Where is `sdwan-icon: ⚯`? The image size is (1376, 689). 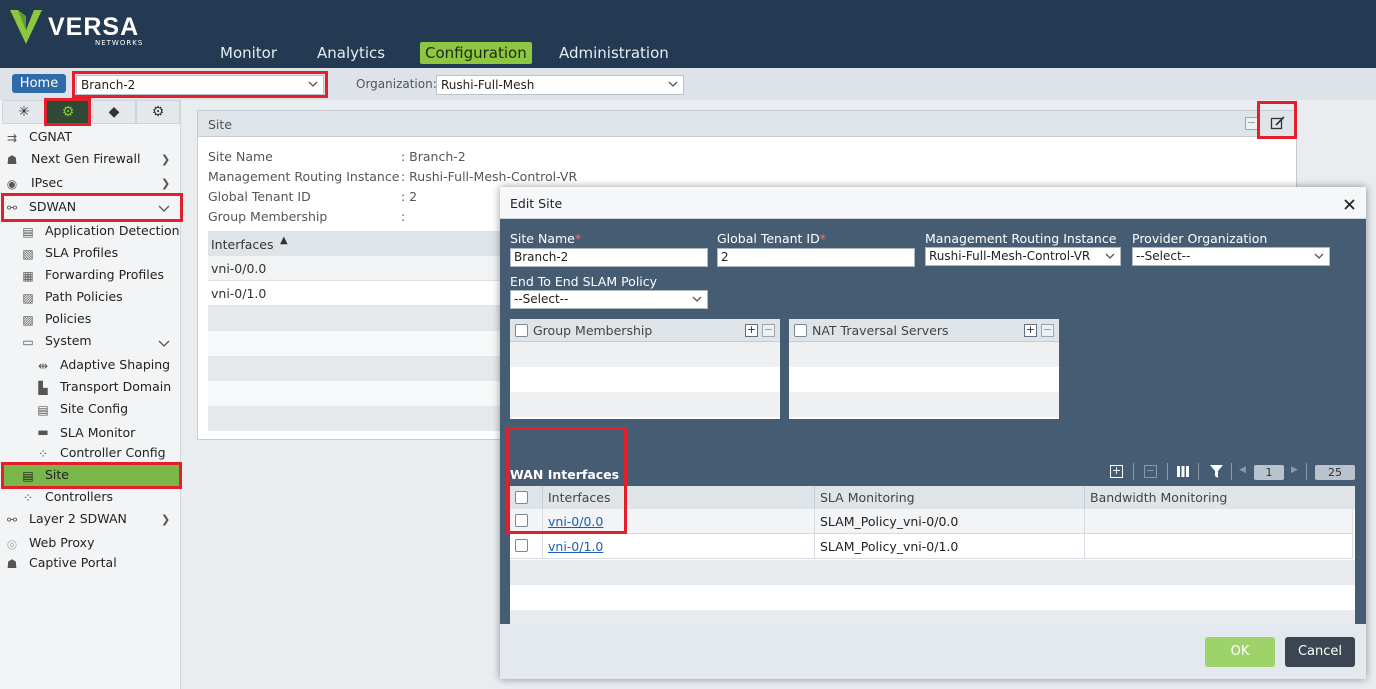 sdwan-icon: ⚯ is located at coordinates (12, 208).